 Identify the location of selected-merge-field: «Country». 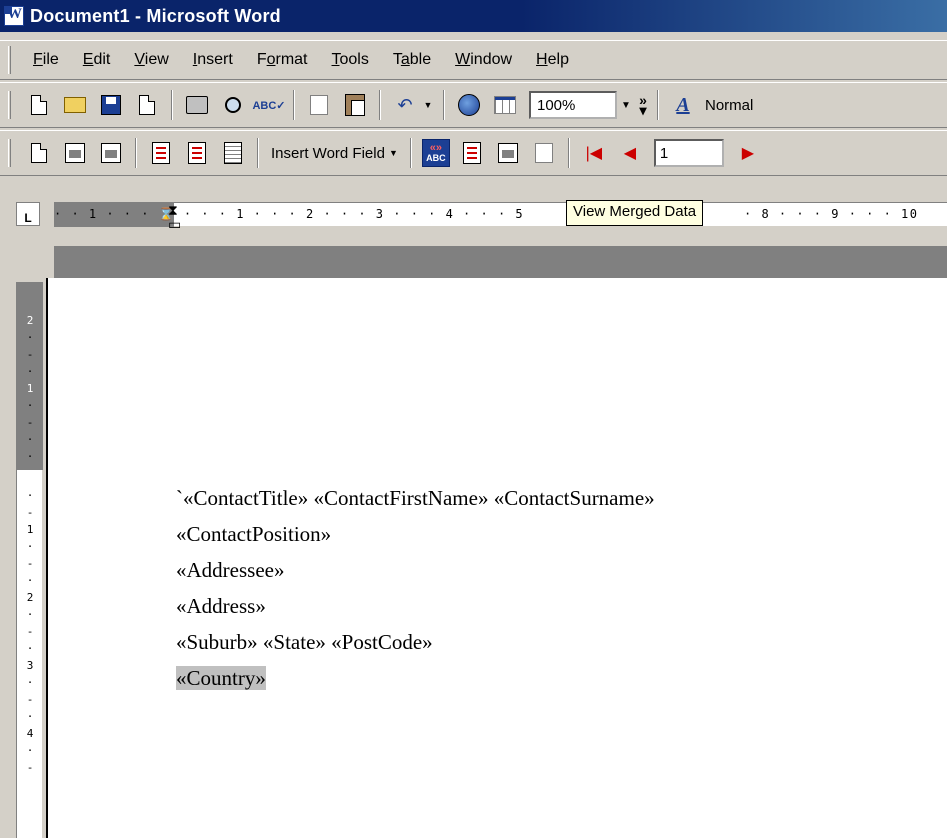
(221, 678).